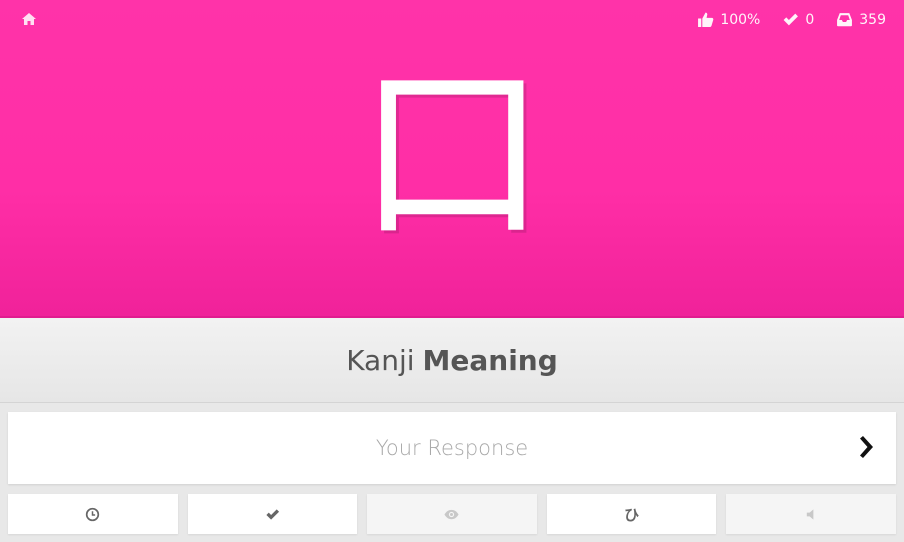 The width and height of the screenshot is (904, 542). What do you see at coordinates (706, 19) in the screenshot?
I see `thumbs-up-icon` at bounding box center [706, 19].